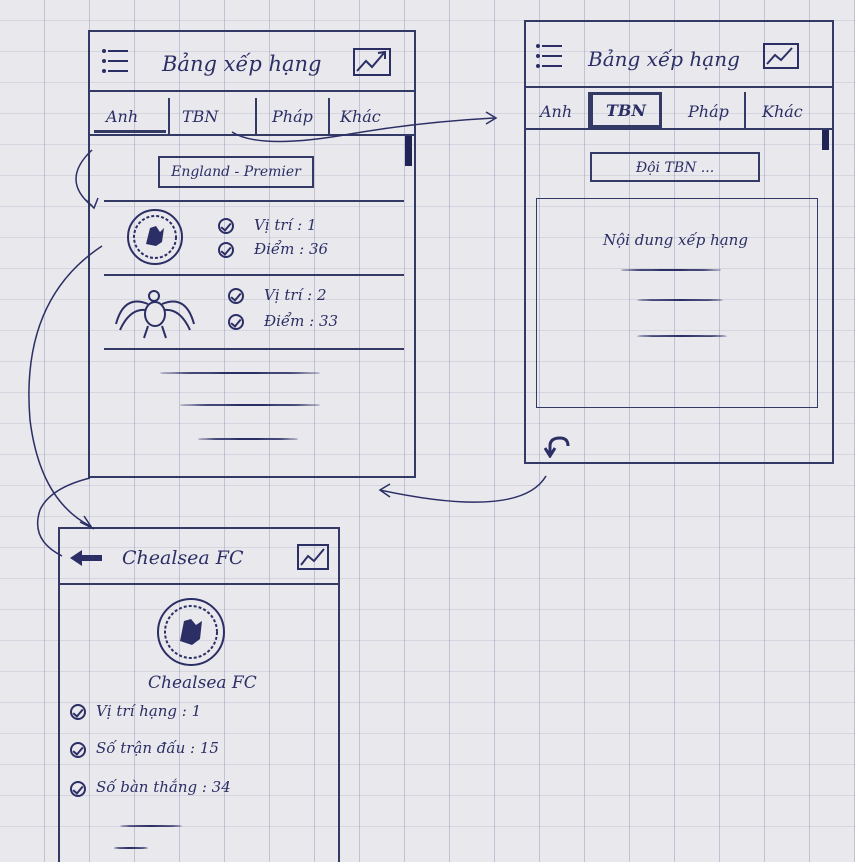 The width and height of the screenshot is (855, 862). What do you see at coordinates (84, 178) in the screenshot?
I see `arrow-league-loop` at bounding box center [84, 178].